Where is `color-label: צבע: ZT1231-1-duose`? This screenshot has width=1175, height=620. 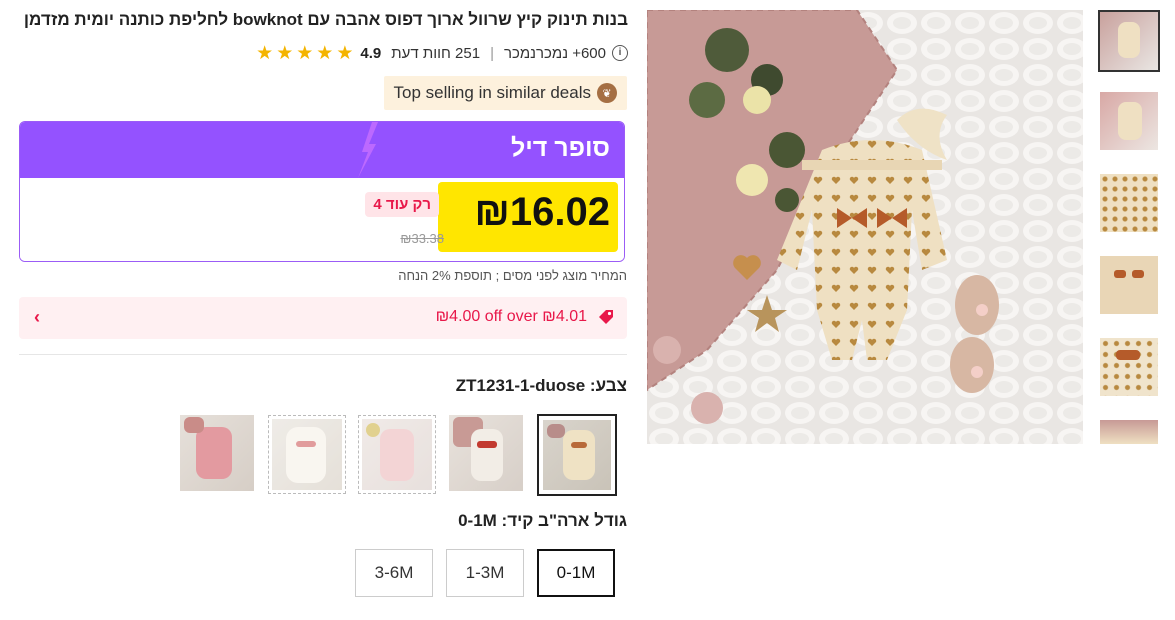
color-label: צבע: ZT1231-1-duose is located at coordinates (541, 385).